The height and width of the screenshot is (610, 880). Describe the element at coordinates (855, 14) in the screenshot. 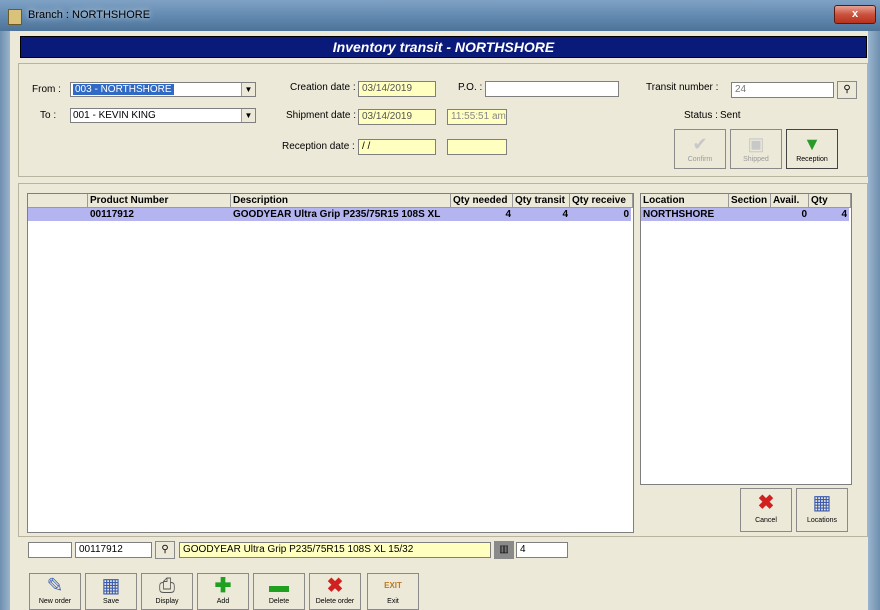

I see `close-button: x` at that location.